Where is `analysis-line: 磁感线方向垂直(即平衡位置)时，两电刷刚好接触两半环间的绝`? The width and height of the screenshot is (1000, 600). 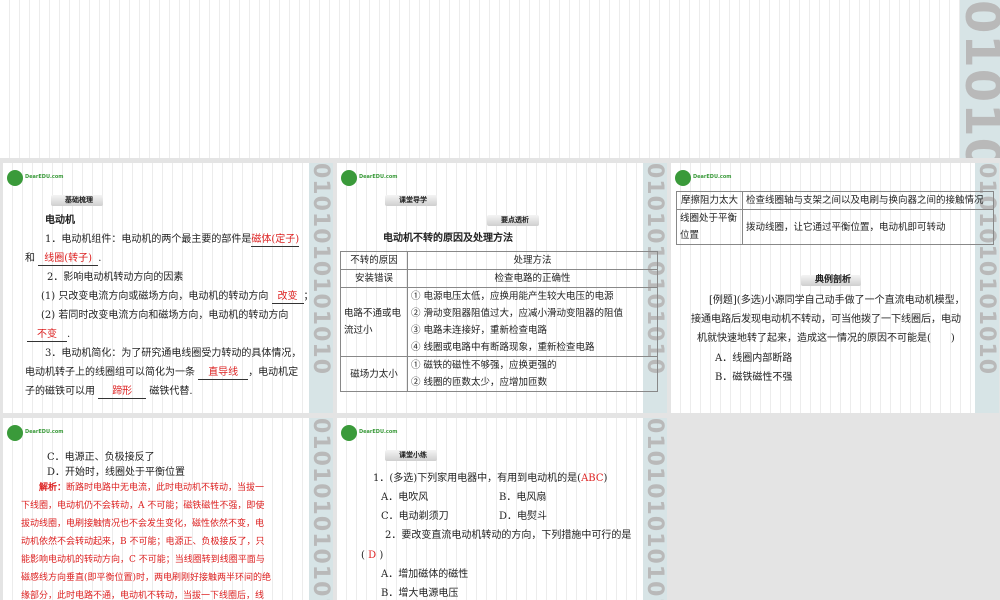 analysis-line: 磁感线方向垂直(即平衡位置)时，两电刷刚好接触两半环间的绝 is located at coordinates (146, 578).